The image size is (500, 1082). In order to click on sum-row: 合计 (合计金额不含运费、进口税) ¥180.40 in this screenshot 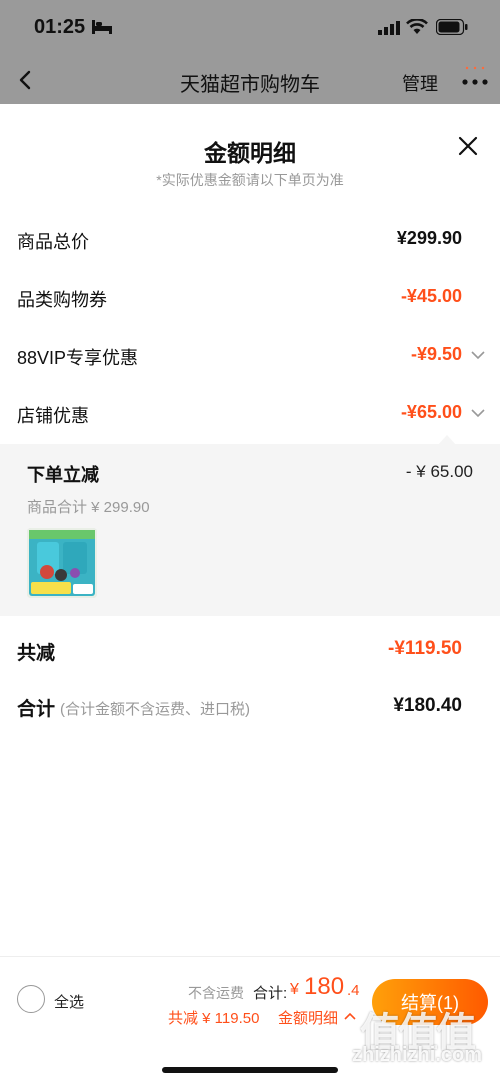, I will do `click(250, 707)`.